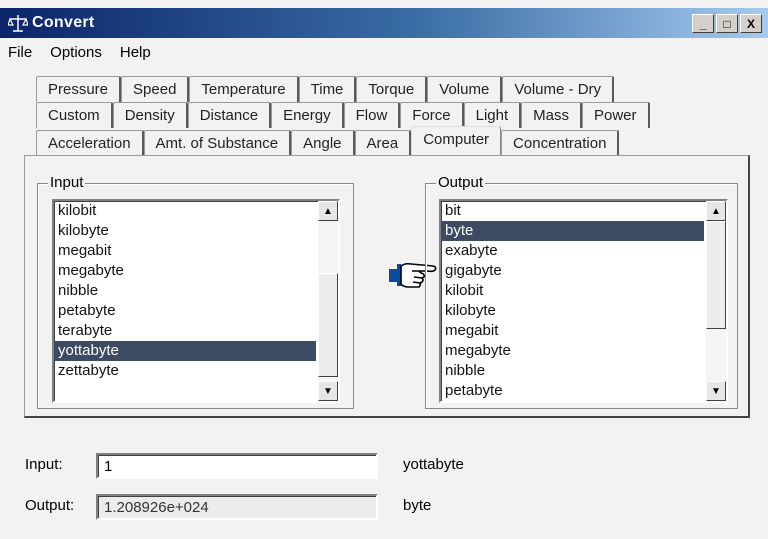 The width and height of the screenshot is (768, 539). Describe the element at coordinates (751, 23) in the screenshot. I see `close-button: X` at that location.